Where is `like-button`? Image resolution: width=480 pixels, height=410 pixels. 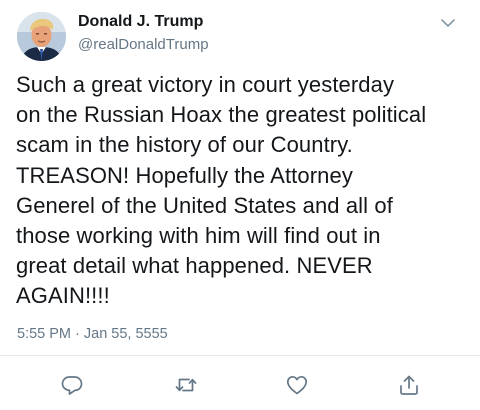 like-button is located at coordinates (297, 385).